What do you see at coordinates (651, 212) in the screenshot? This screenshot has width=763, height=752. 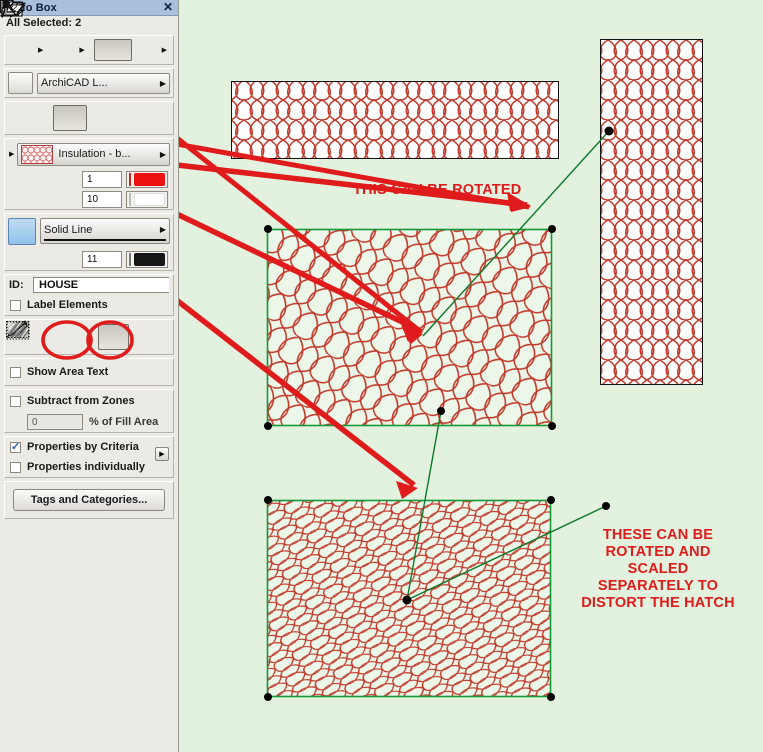 I see `fill-vertical-band` at bounding box center [651, 212].